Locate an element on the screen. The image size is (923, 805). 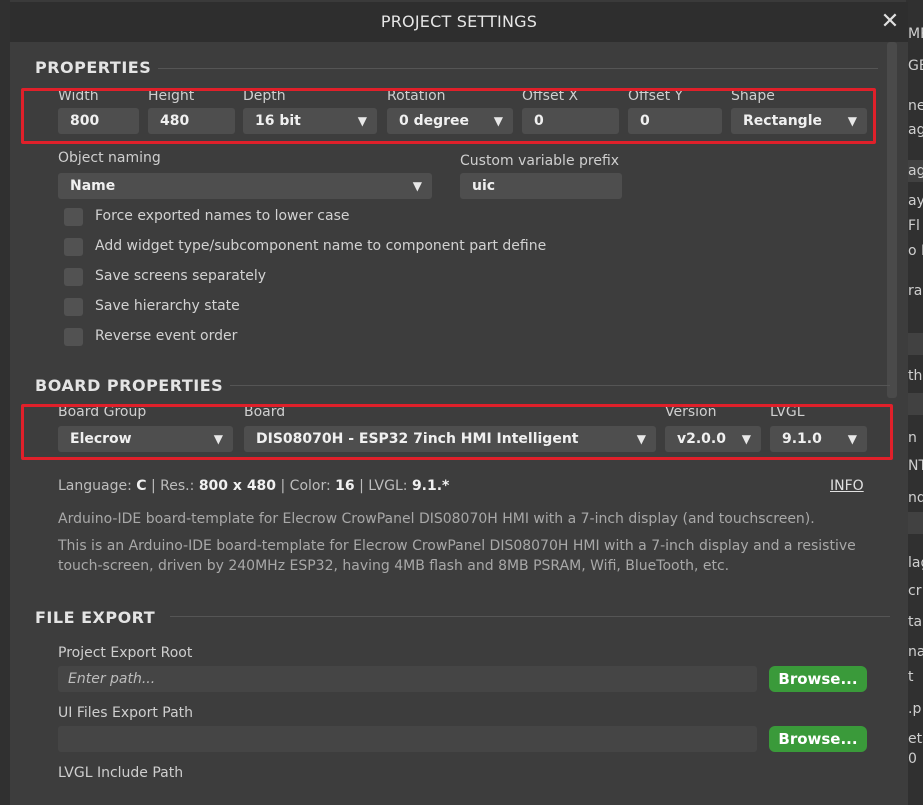
lvgl-include-path-label: LVGL Include Path is located at coordinates (121, 773).